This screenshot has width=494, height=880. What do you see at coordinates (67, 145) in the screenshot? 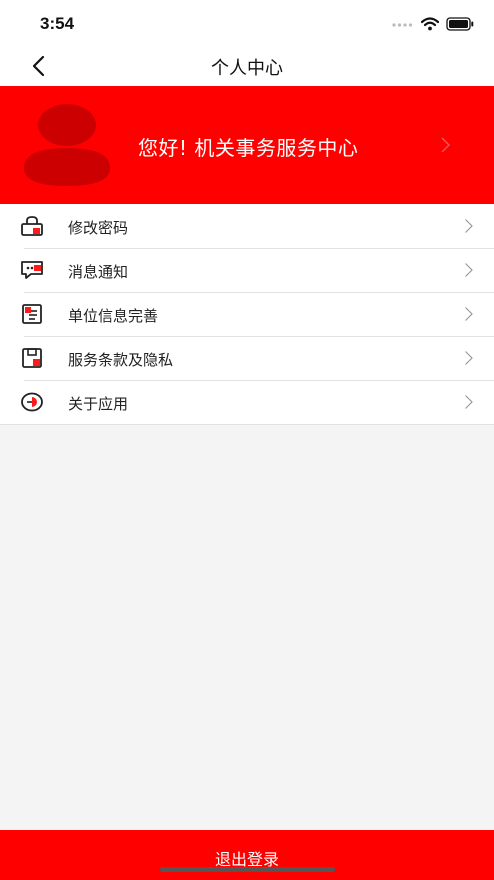
I see `avatar-icon` at bounding box center [67, 145].